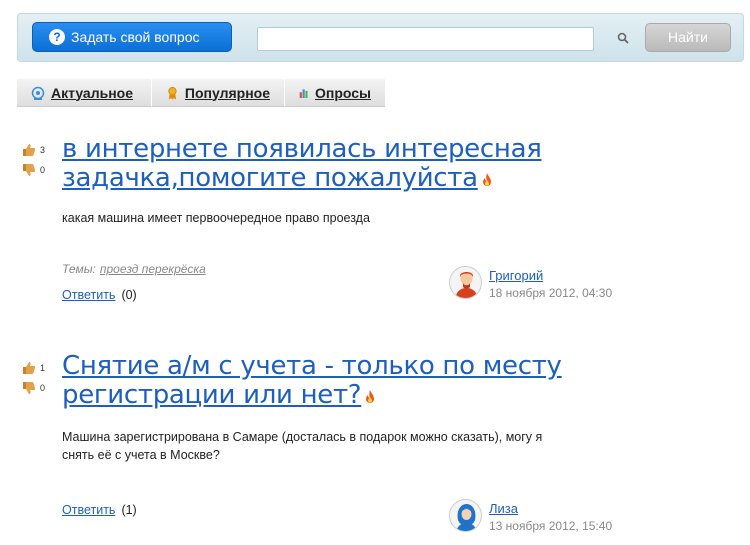 The height and width of the screenshot is (545, 750). I want to click on user-female-icon, so click(466, 517).